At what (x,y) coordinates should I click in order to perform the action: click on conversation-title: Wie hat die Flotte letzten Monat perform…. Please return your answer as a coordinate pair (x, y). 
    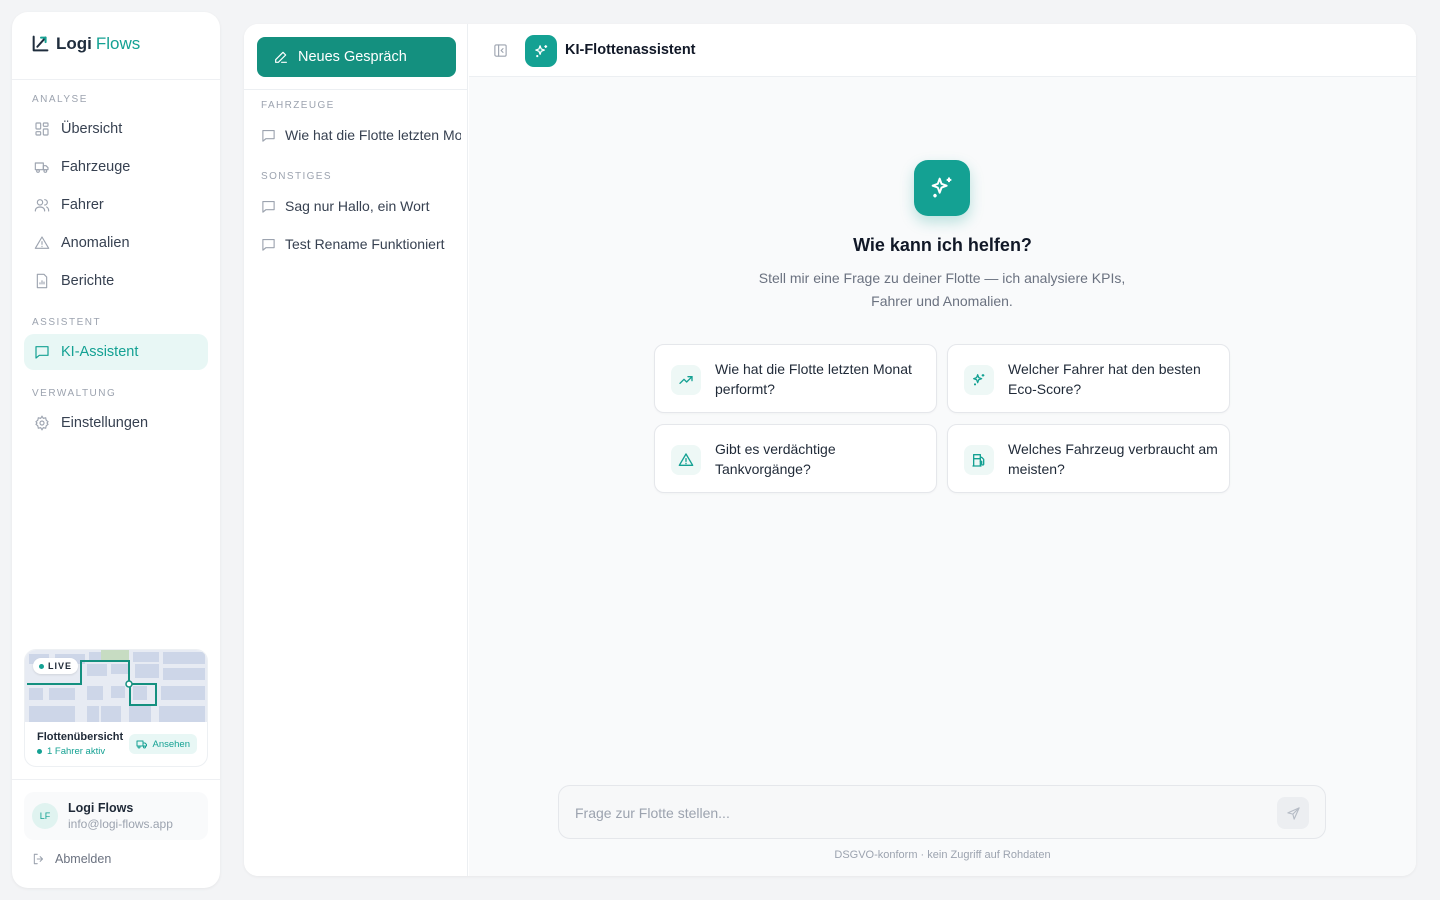
    Looking at the image, I should click on (373, 135).